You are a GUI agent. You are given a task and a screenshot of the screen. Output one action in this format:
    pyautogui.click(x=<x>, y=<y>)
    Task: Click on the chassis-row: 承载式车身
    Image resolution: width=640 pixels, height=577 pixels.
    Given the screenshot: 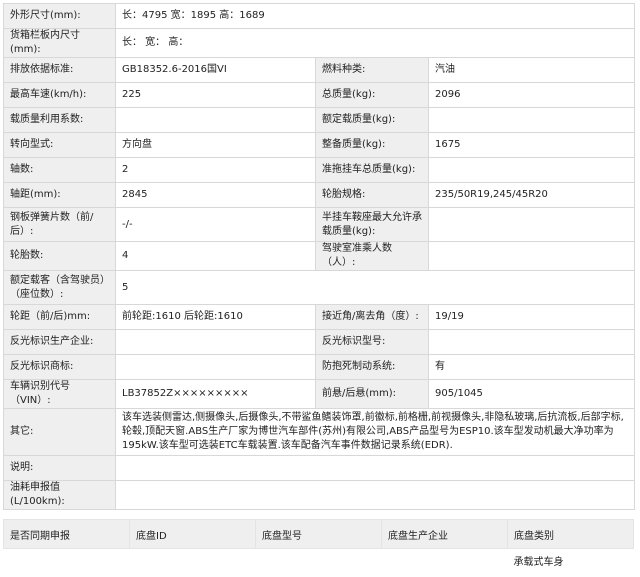 What is the action you would take?
    pyautogui.click(x=319, y=563)
    